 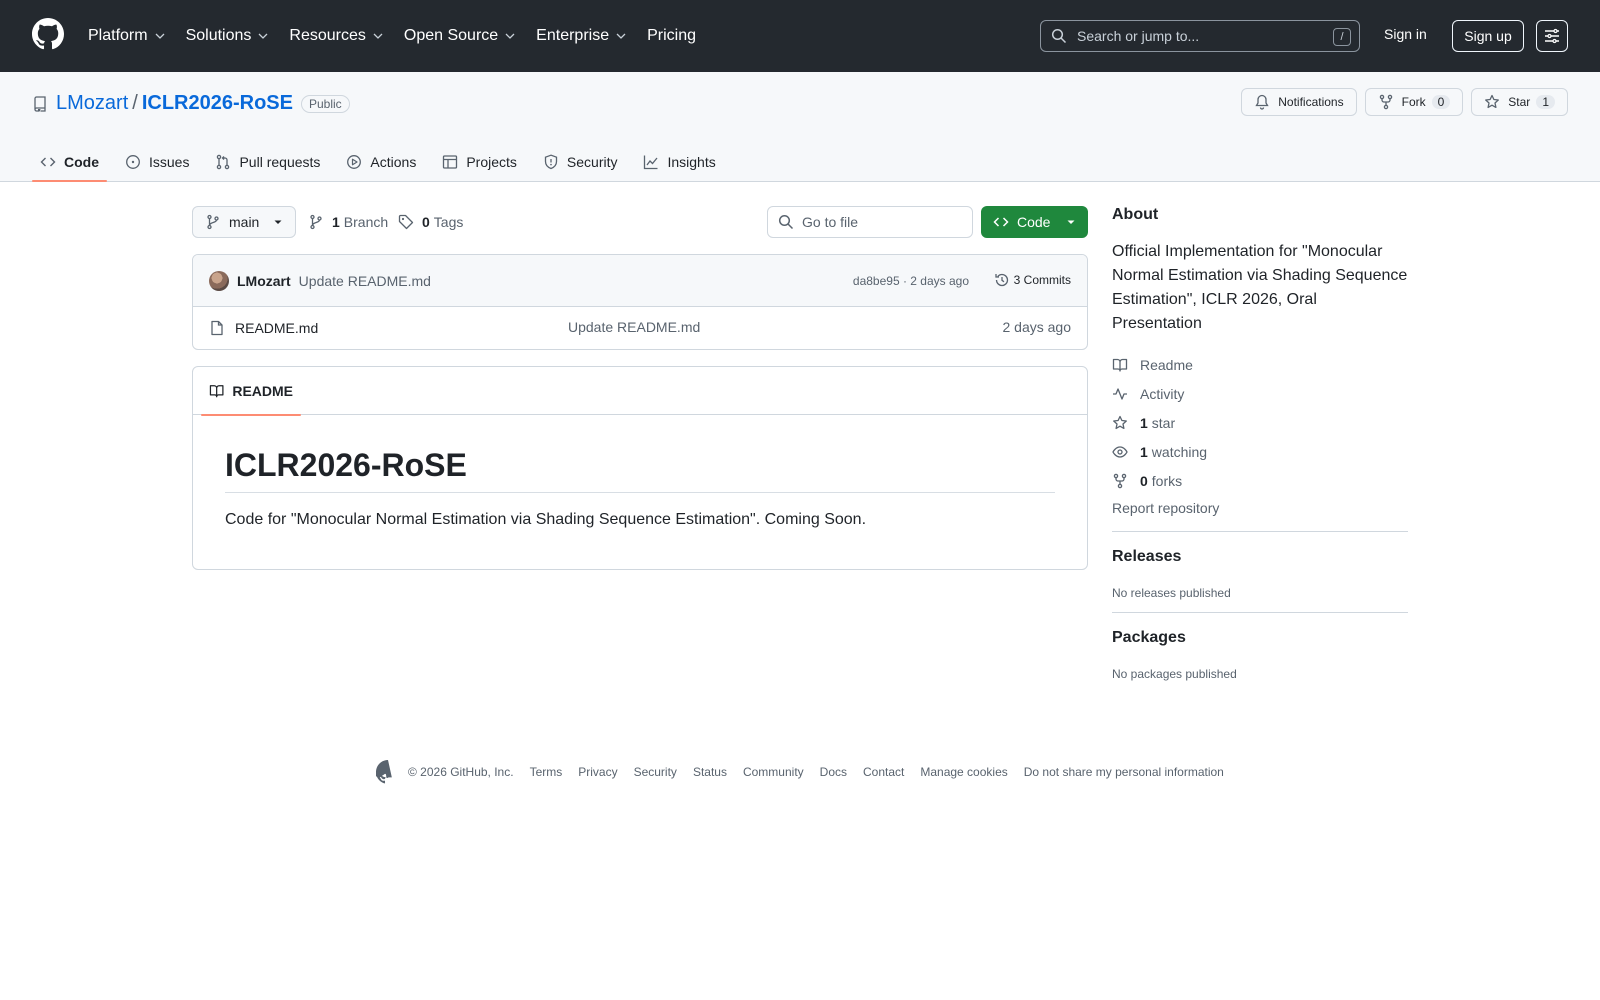 I want to click on tag-count: 0, so click(x=426, y=222).